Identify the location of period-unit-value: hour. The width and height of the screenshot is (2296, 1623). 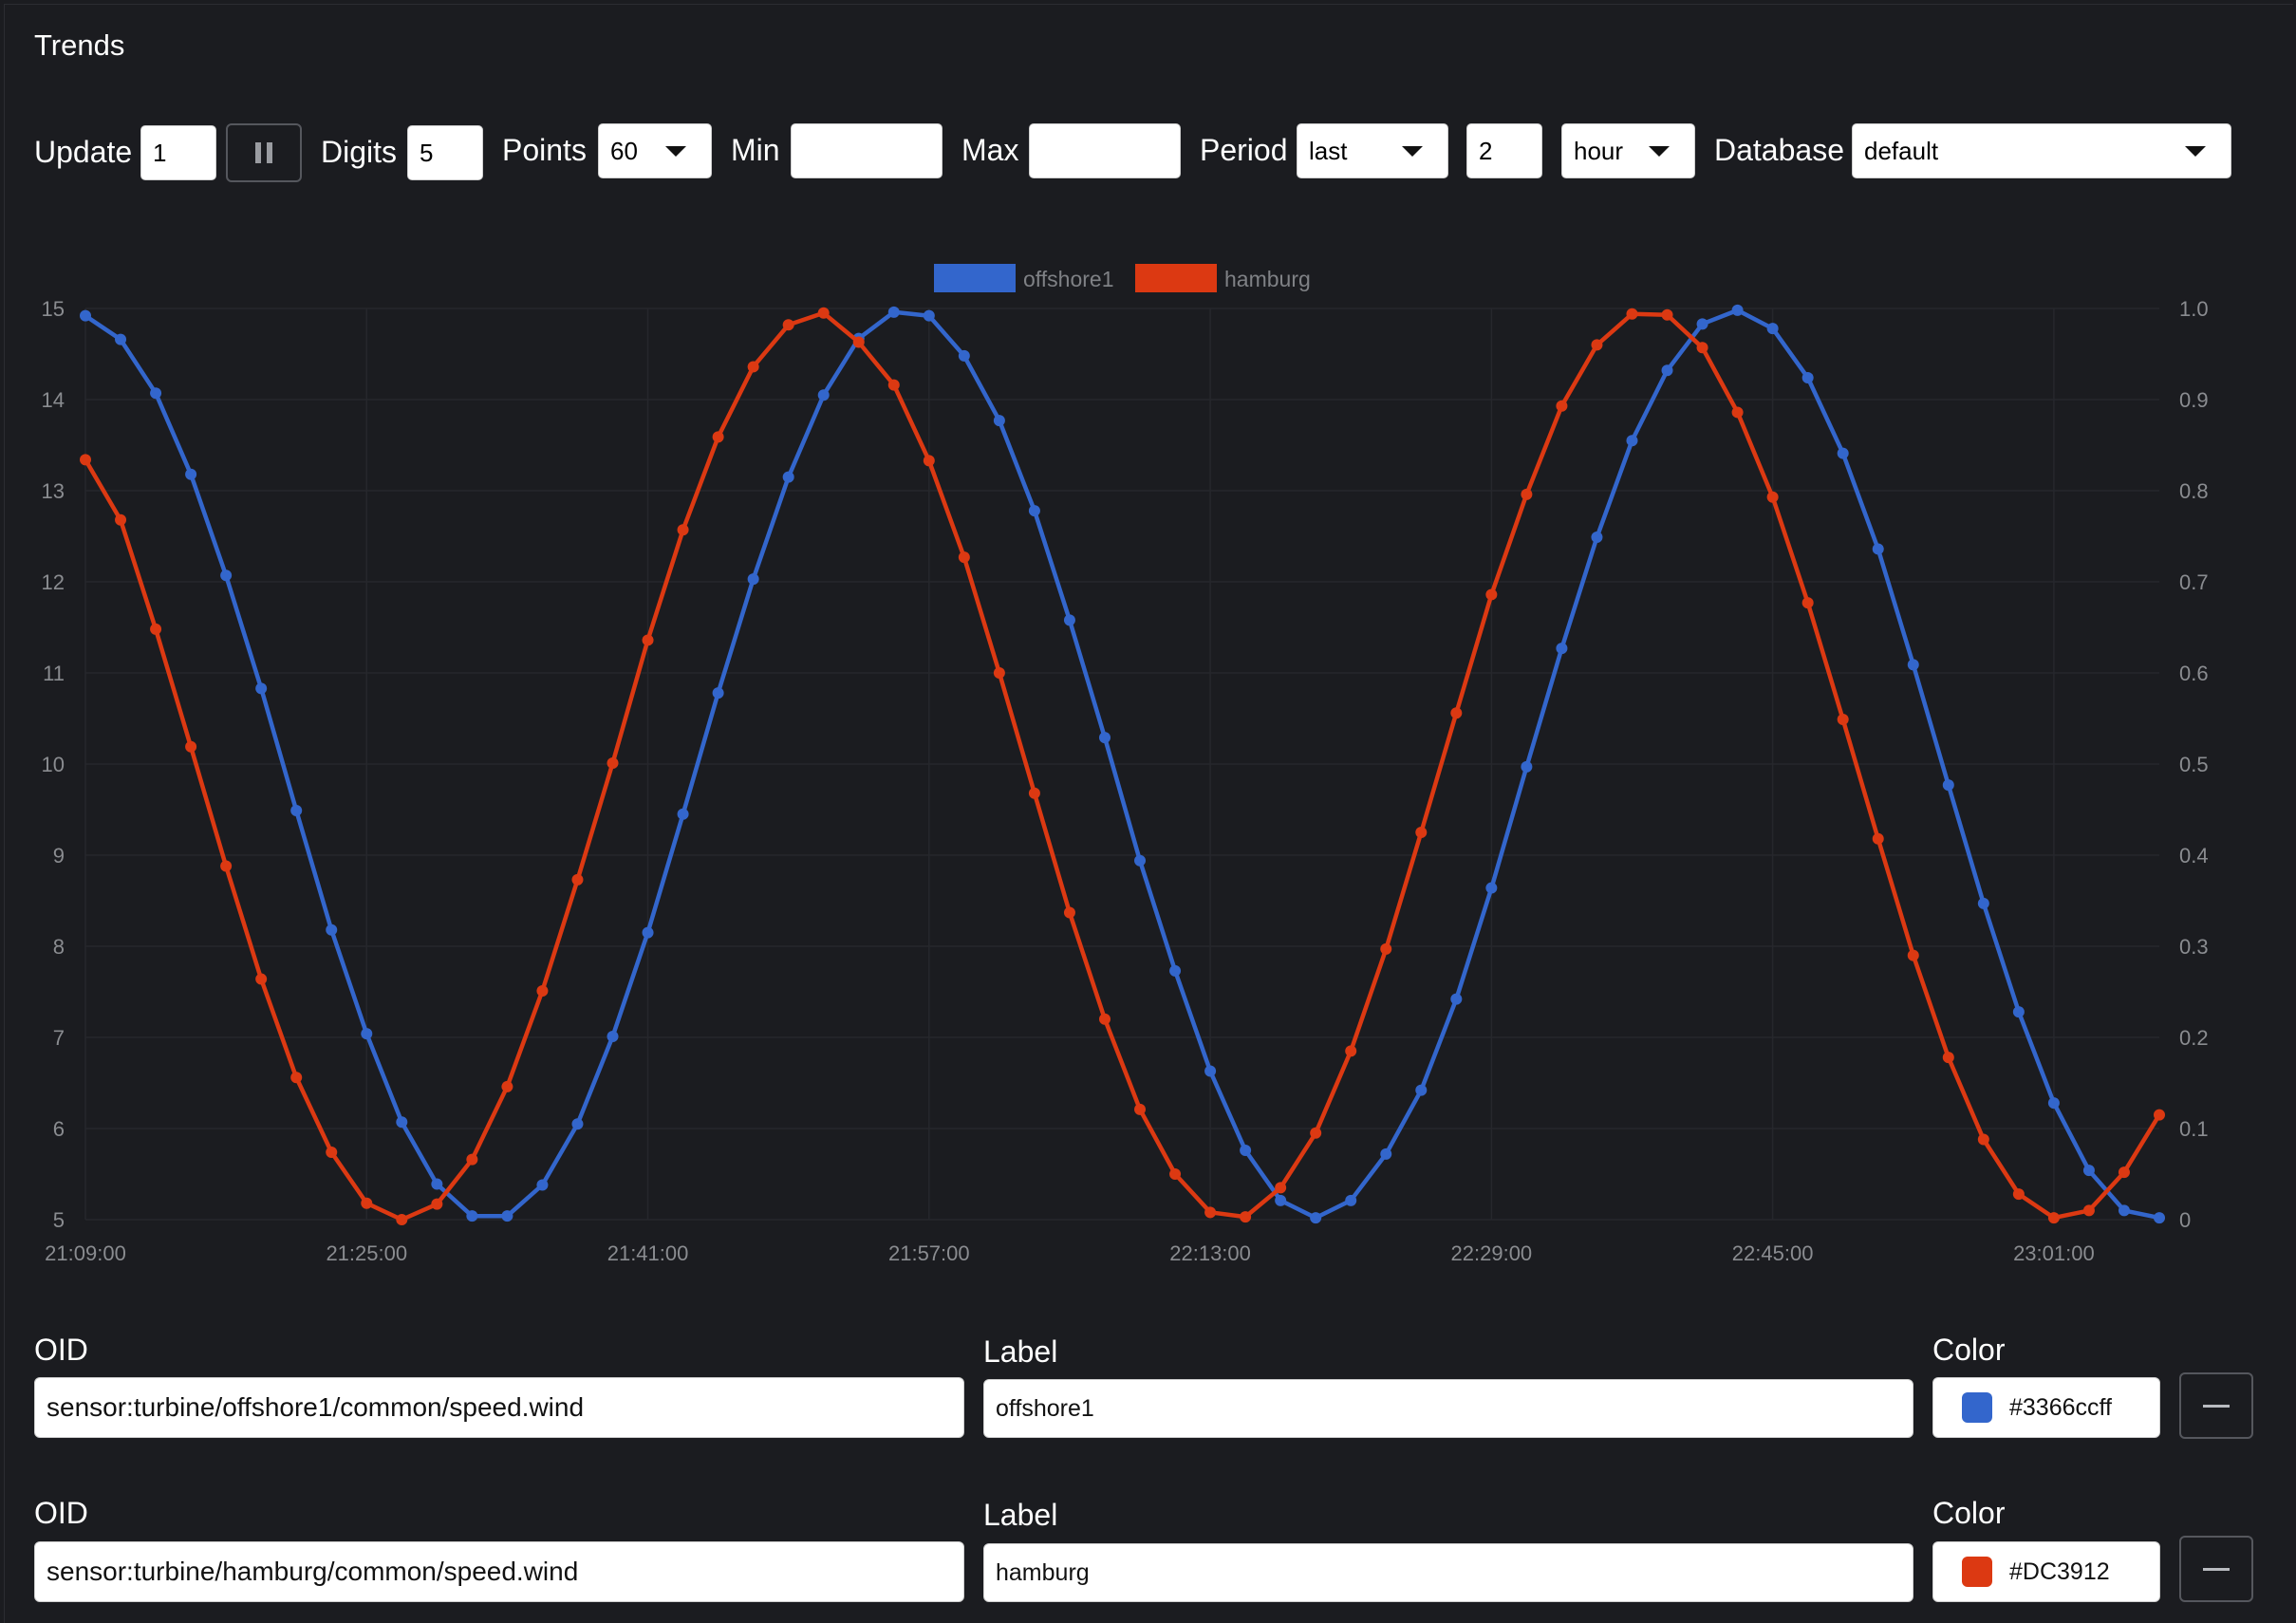
(1599, 150).